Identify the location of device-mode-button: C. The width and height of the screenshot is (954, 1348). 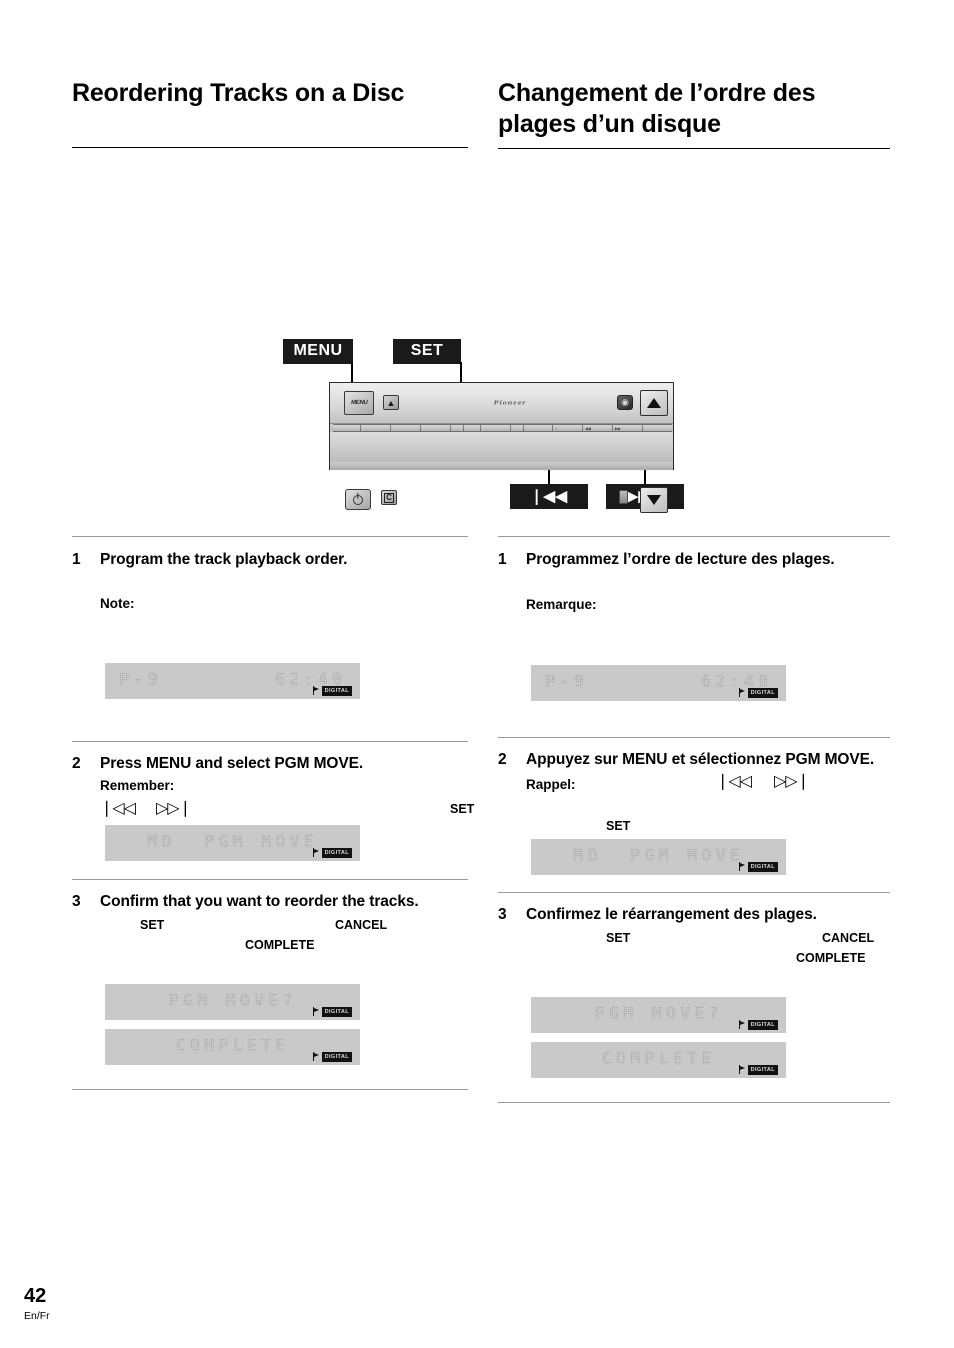
(389, 497).